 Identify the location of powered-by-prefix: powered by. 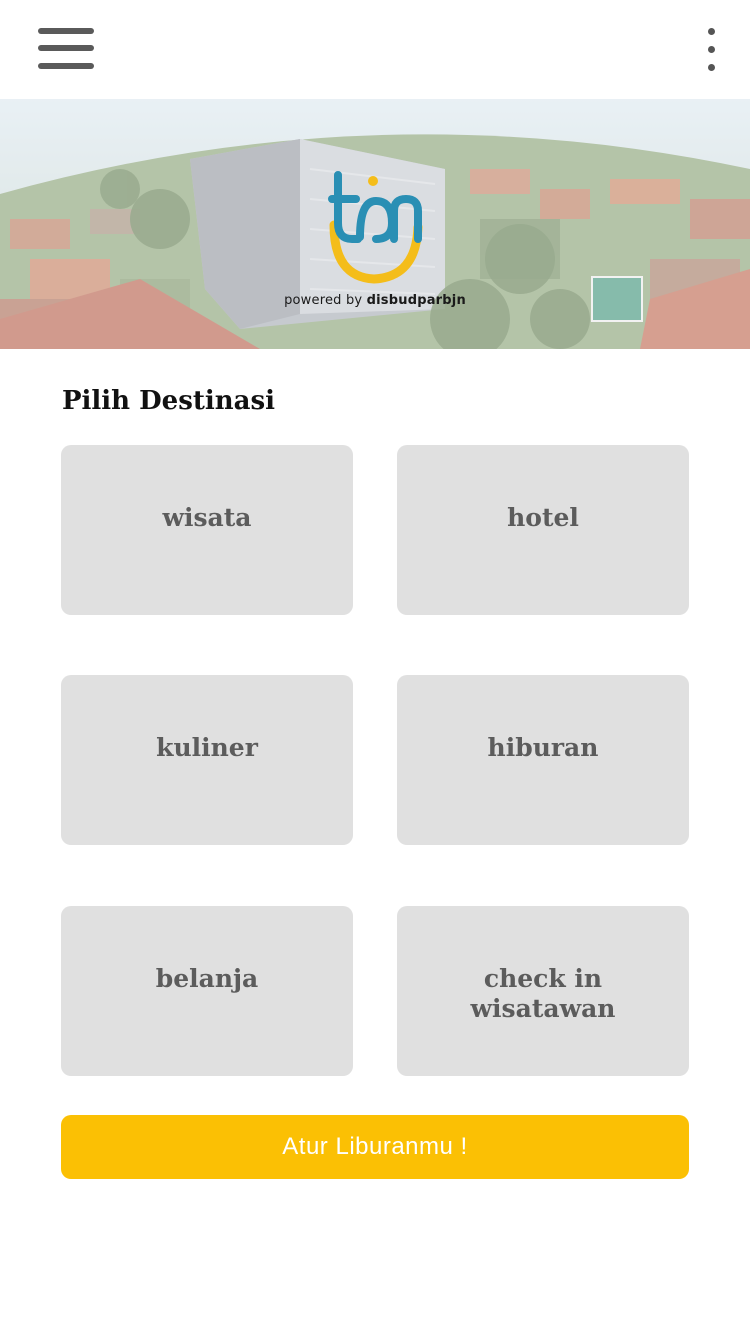
(323, 300).